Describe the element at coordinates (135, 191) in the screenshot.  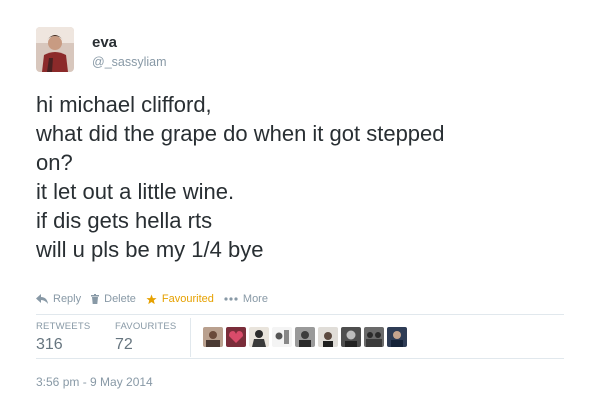
I see `tweet-line: it let out a little wine.` at that location.